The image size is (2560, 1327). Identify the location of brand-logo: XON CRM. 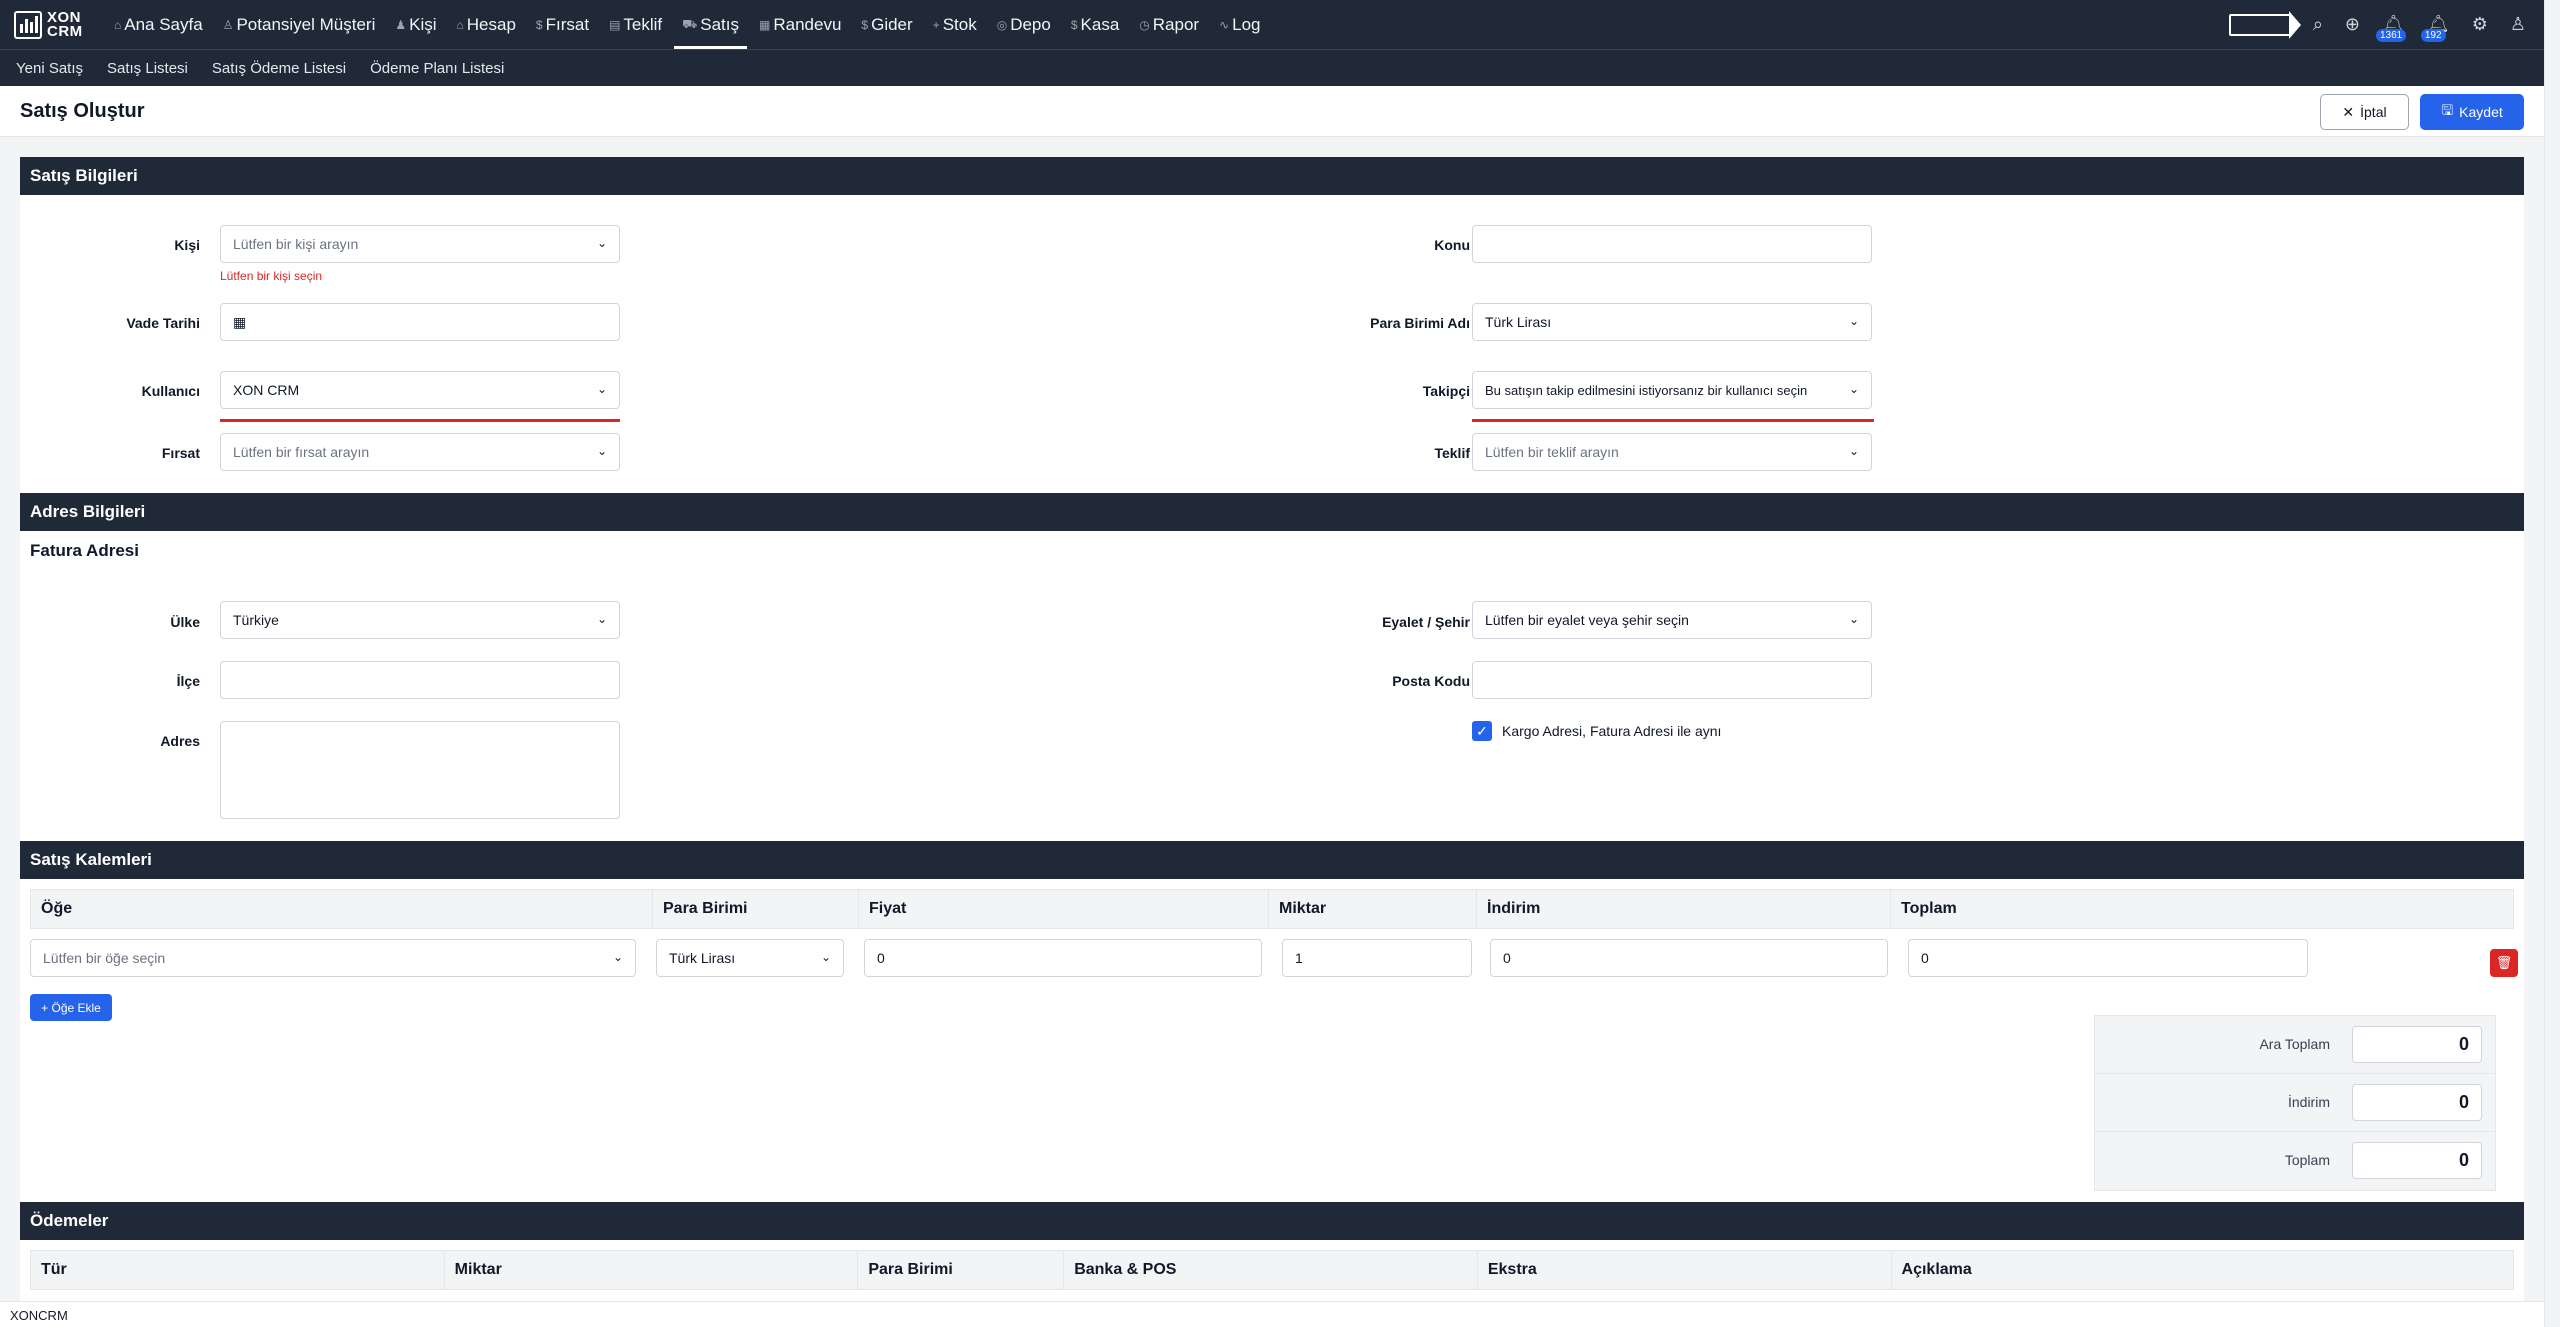
(52, 24).